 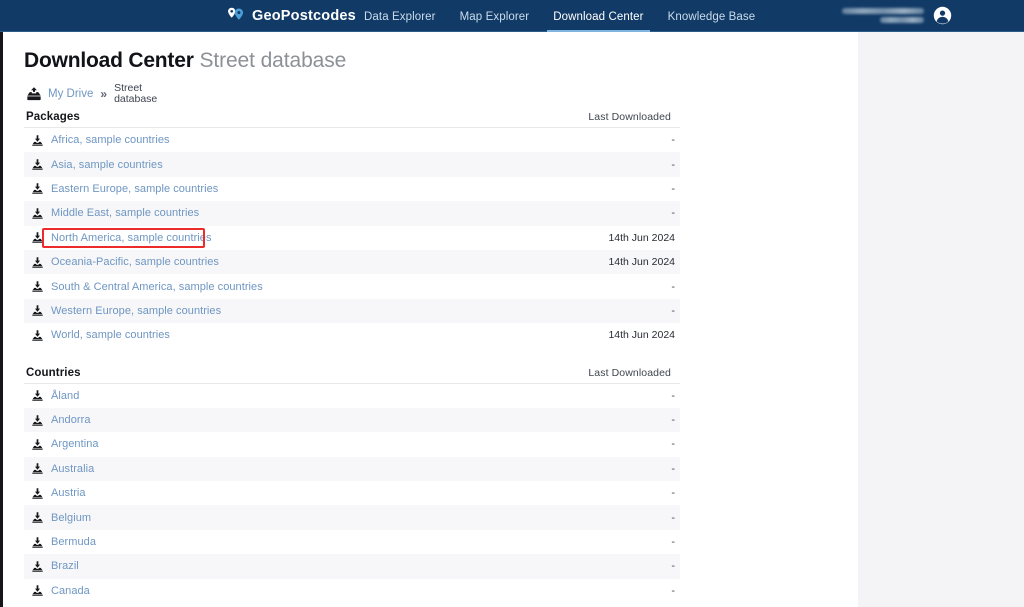 What do you see at coordinates (235, 15) in the screenshot?
I see `geopostcodes-pin-logo-icon` at bounding box center [235, 15].